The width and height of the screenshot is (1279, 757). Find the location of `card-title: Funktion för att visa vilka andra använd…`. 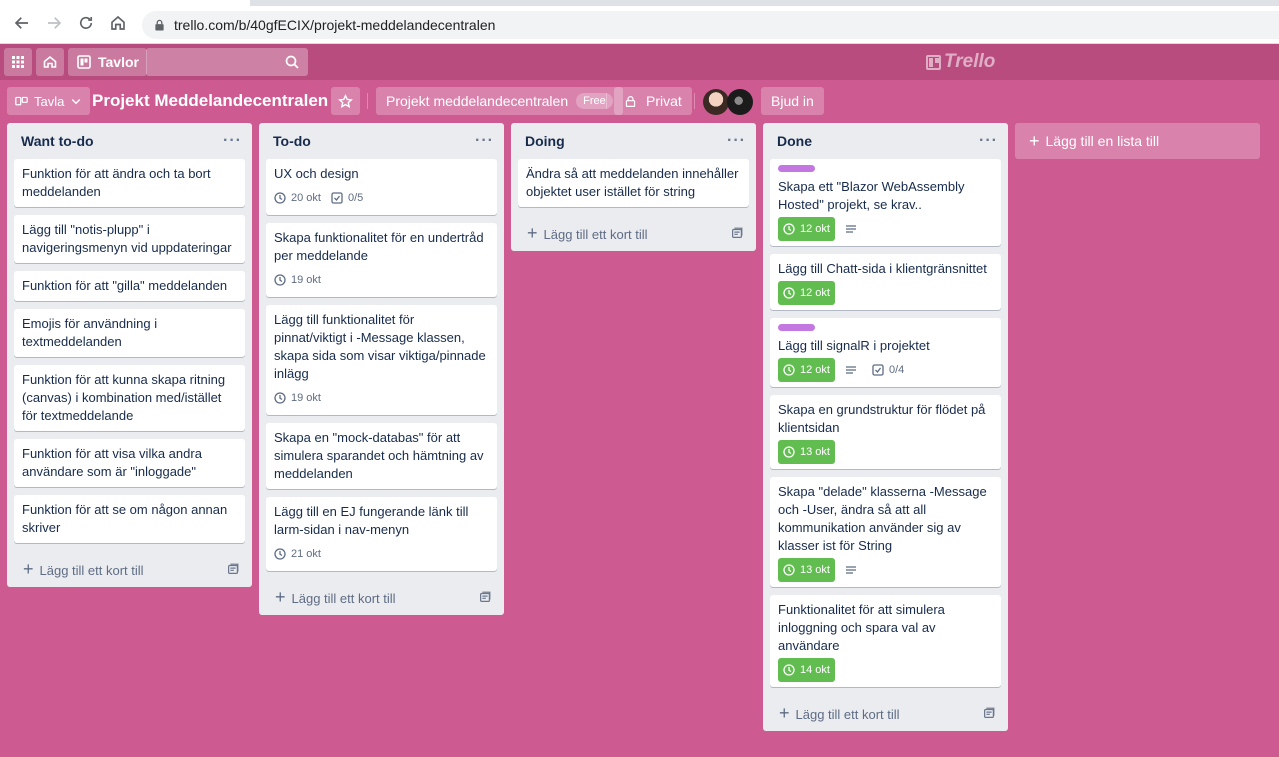

card-title: Funktion för att visa vilka andra använd… is located at coordinates (112, 462).